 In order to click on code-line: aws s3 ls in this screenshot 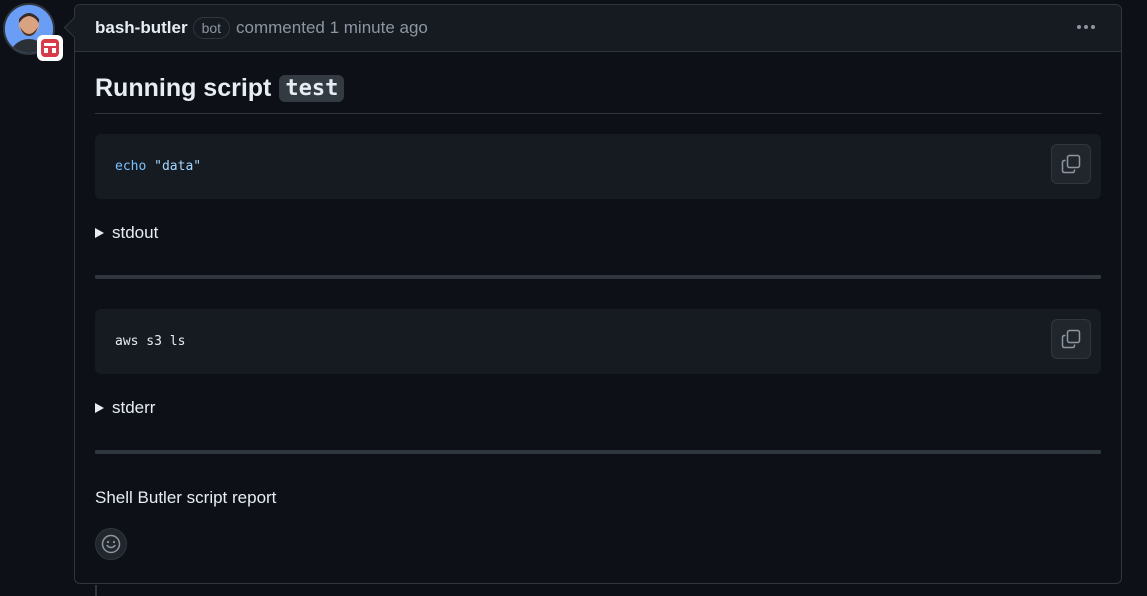, I will do `click(150, 341)`.